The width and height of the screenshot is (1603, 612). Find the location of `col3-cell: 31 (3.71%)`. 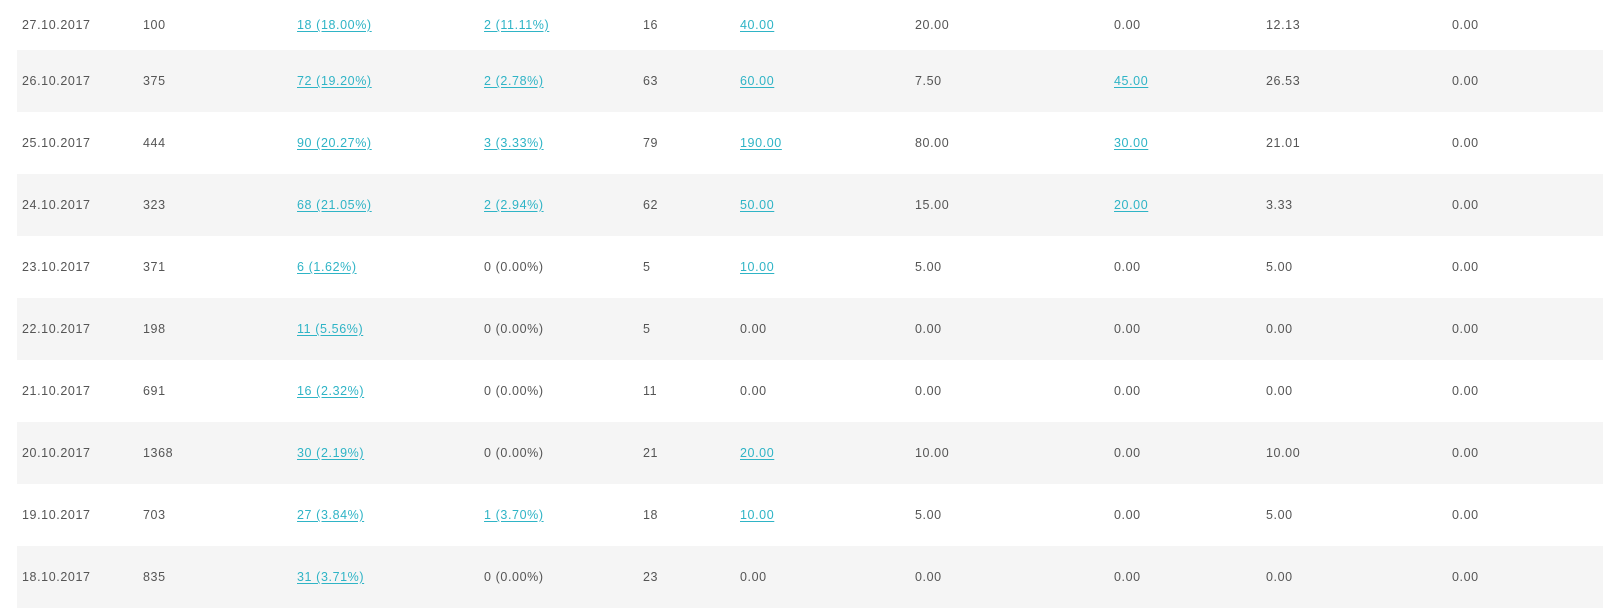

col3-cell: 31 (3.71%) is located at coordinates (390, 577).